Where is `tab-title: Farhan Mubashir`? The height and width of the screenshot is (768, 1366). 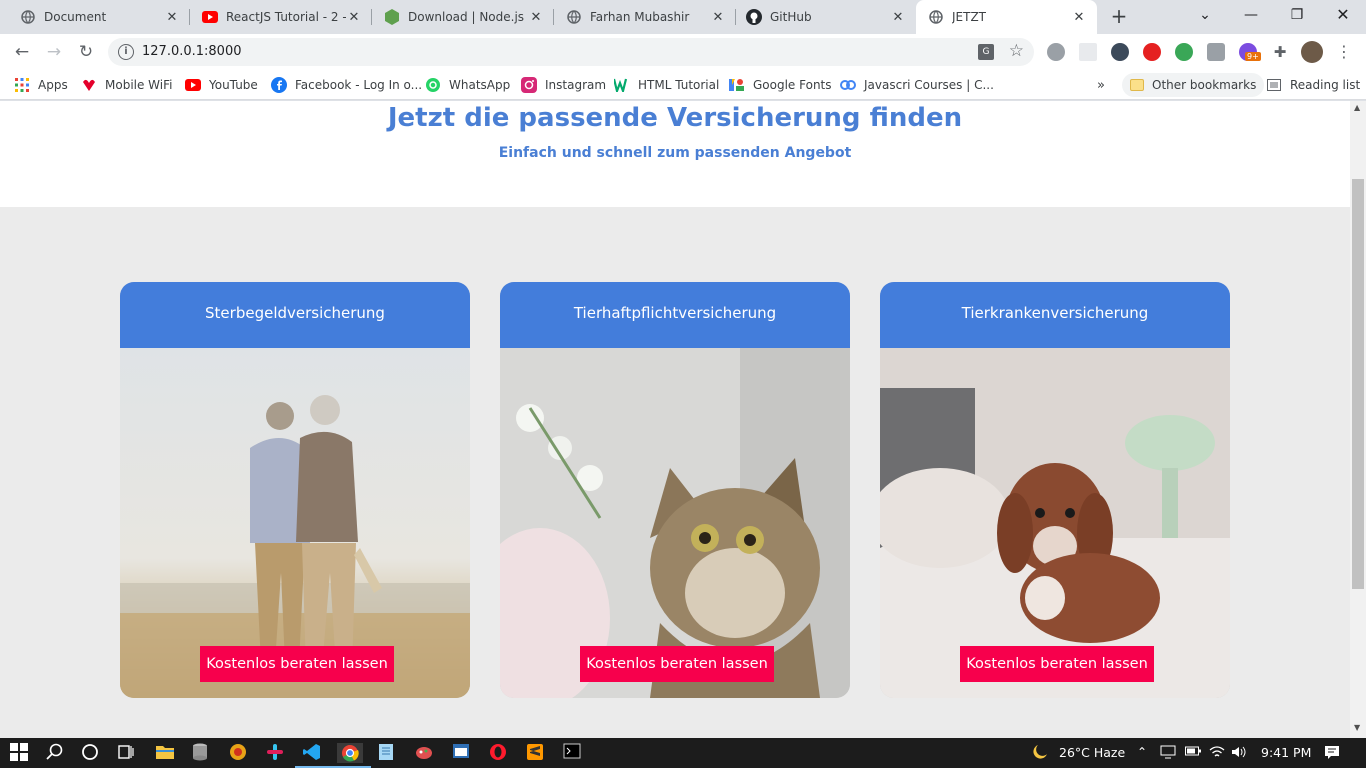 tab-title: Farhan Mubashir is located at coordinates (640, 17).